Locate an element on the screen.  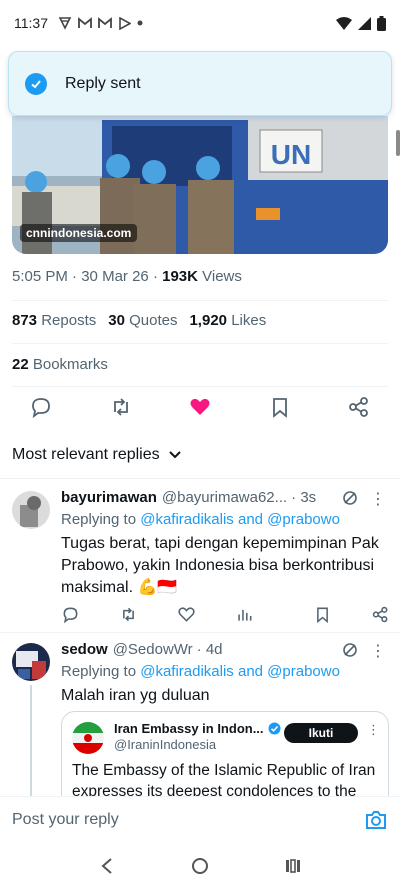
reply-sent-toast: Reply sent is located at coordinates (200, 83).